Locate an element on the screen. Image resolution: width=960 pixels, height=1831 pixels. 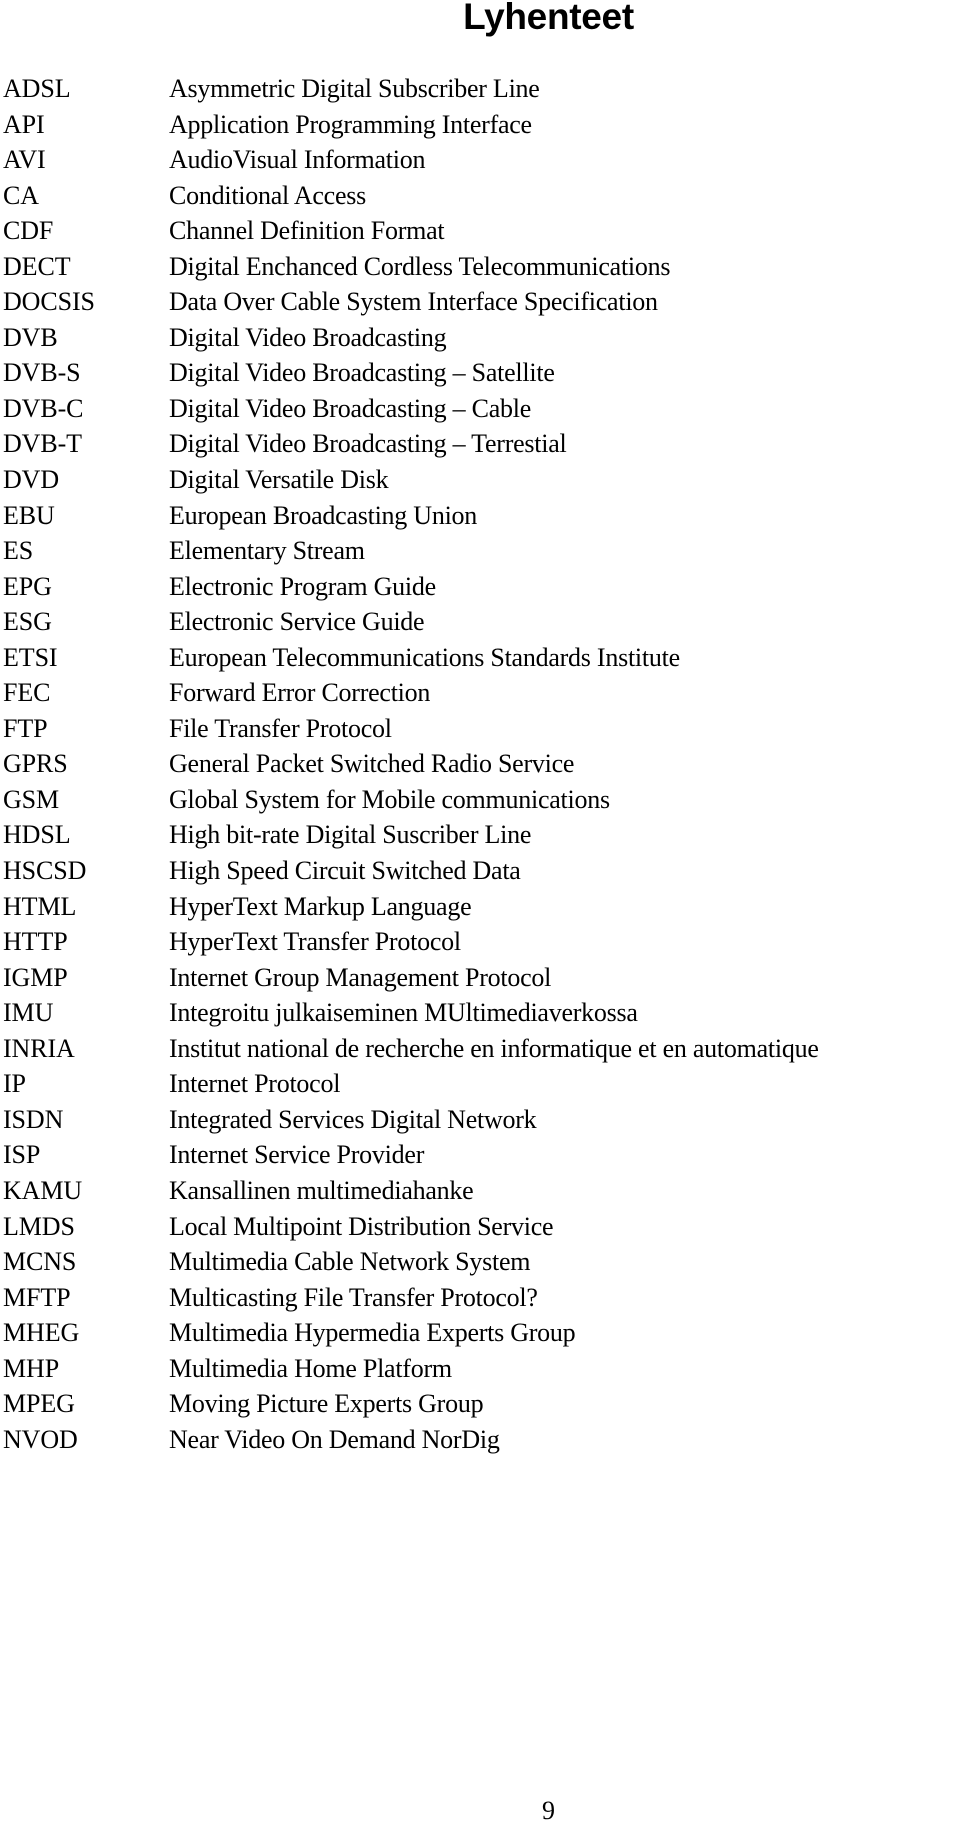
abbreviation-term: FTP is located at coordinates (25, 728).